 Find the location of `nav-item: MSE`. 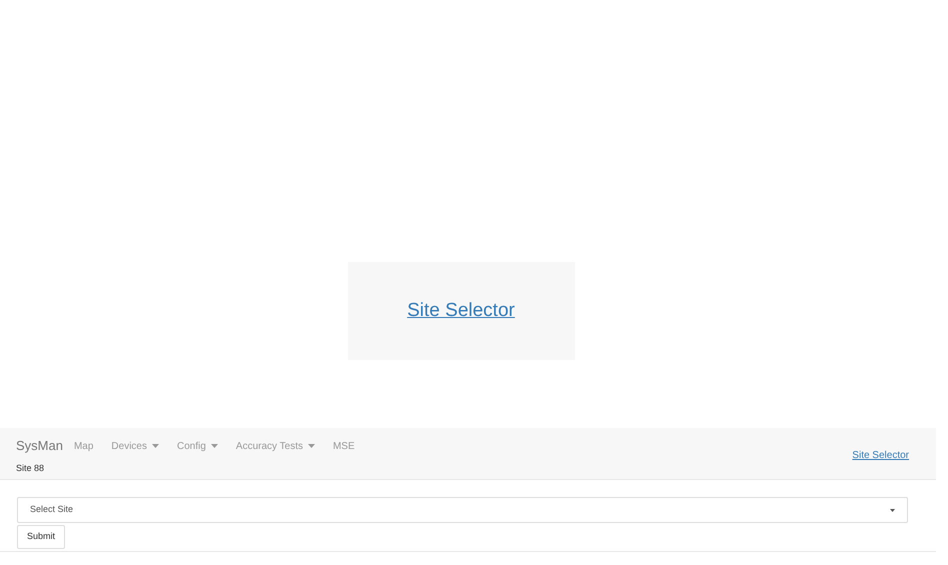

nav-item: MSE is located at coordinates (343, 446).